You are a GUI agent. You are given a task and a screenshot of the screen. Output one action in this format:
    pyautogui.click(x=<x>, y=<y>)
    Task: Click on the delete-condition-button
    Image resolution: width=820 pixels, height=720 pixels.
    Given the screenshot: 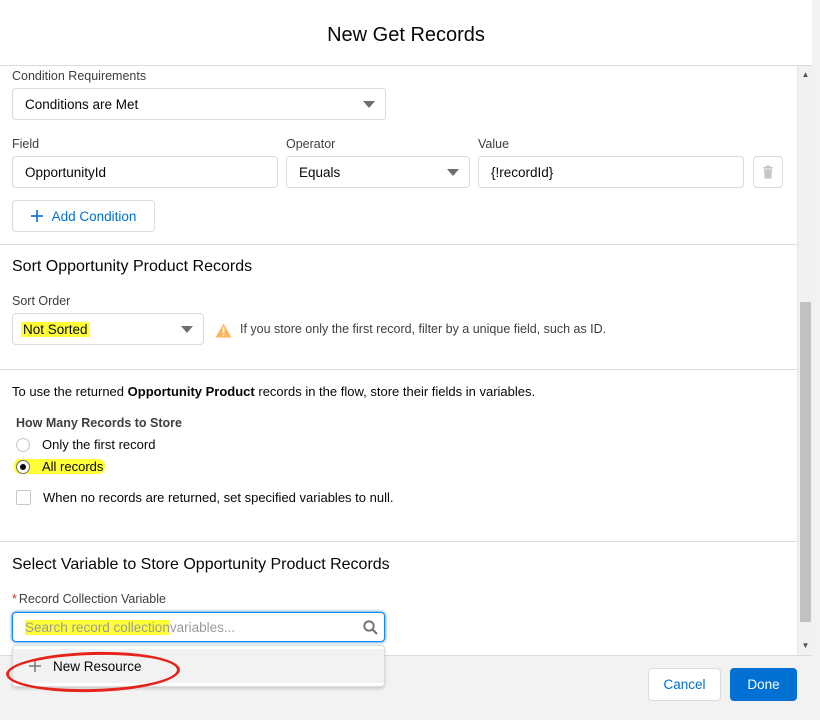 What is the action you would take?
    pyautogui.click(x=768, y=172)
    